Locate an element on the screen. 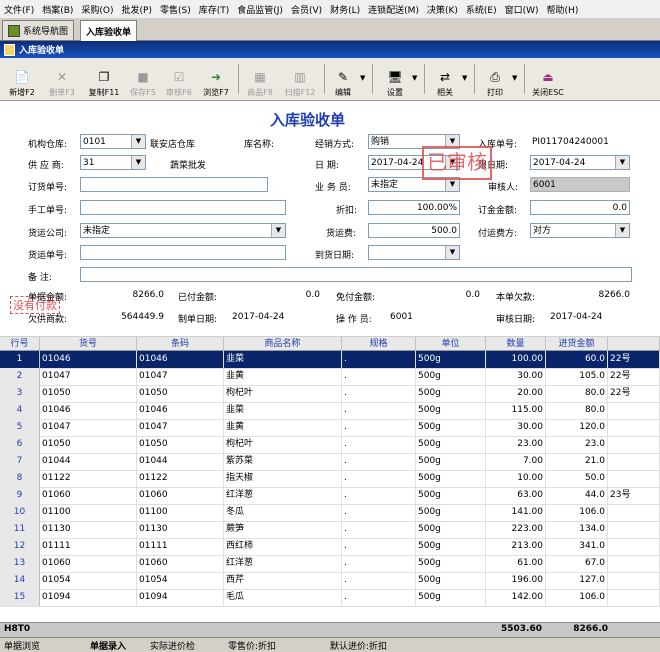  header-item-no: 货号 is located at coordinates (88, 344).